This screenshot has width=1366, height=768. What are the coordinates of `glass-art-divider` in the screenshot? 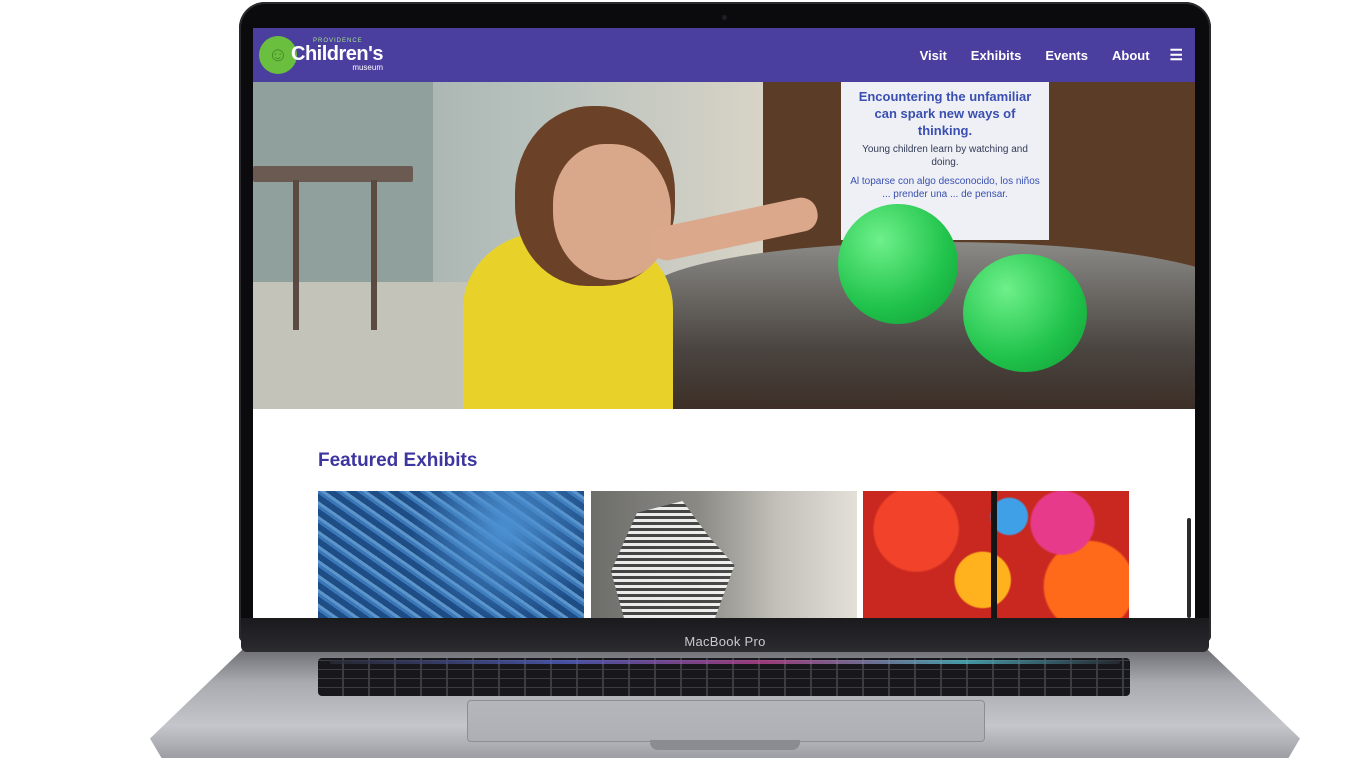 It's located at (994, 554).